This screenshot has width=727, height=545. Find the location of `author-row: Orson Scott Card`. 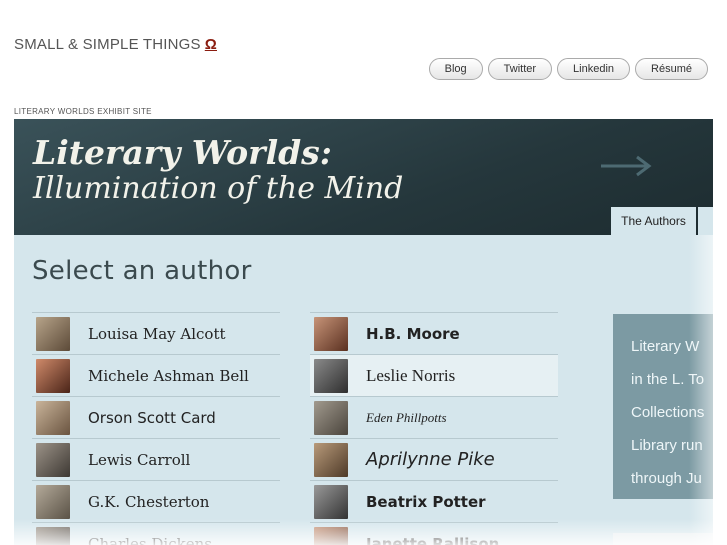

author-row: Orson Scott Card is located at coordinates (156, 418).